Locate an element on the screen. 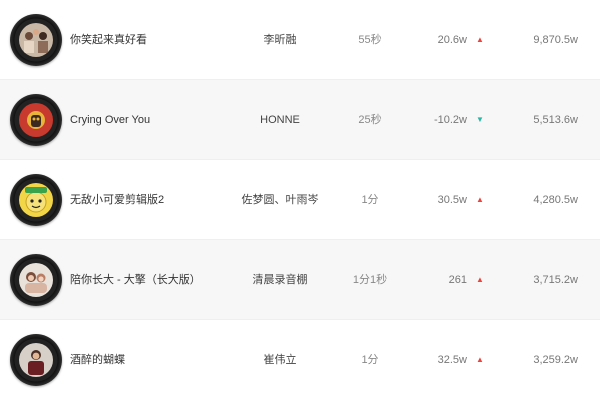 This screenshot has width=600, height=400. song-title: 无敌小可爱剪辑版2 is located at coordinates (117, 200).